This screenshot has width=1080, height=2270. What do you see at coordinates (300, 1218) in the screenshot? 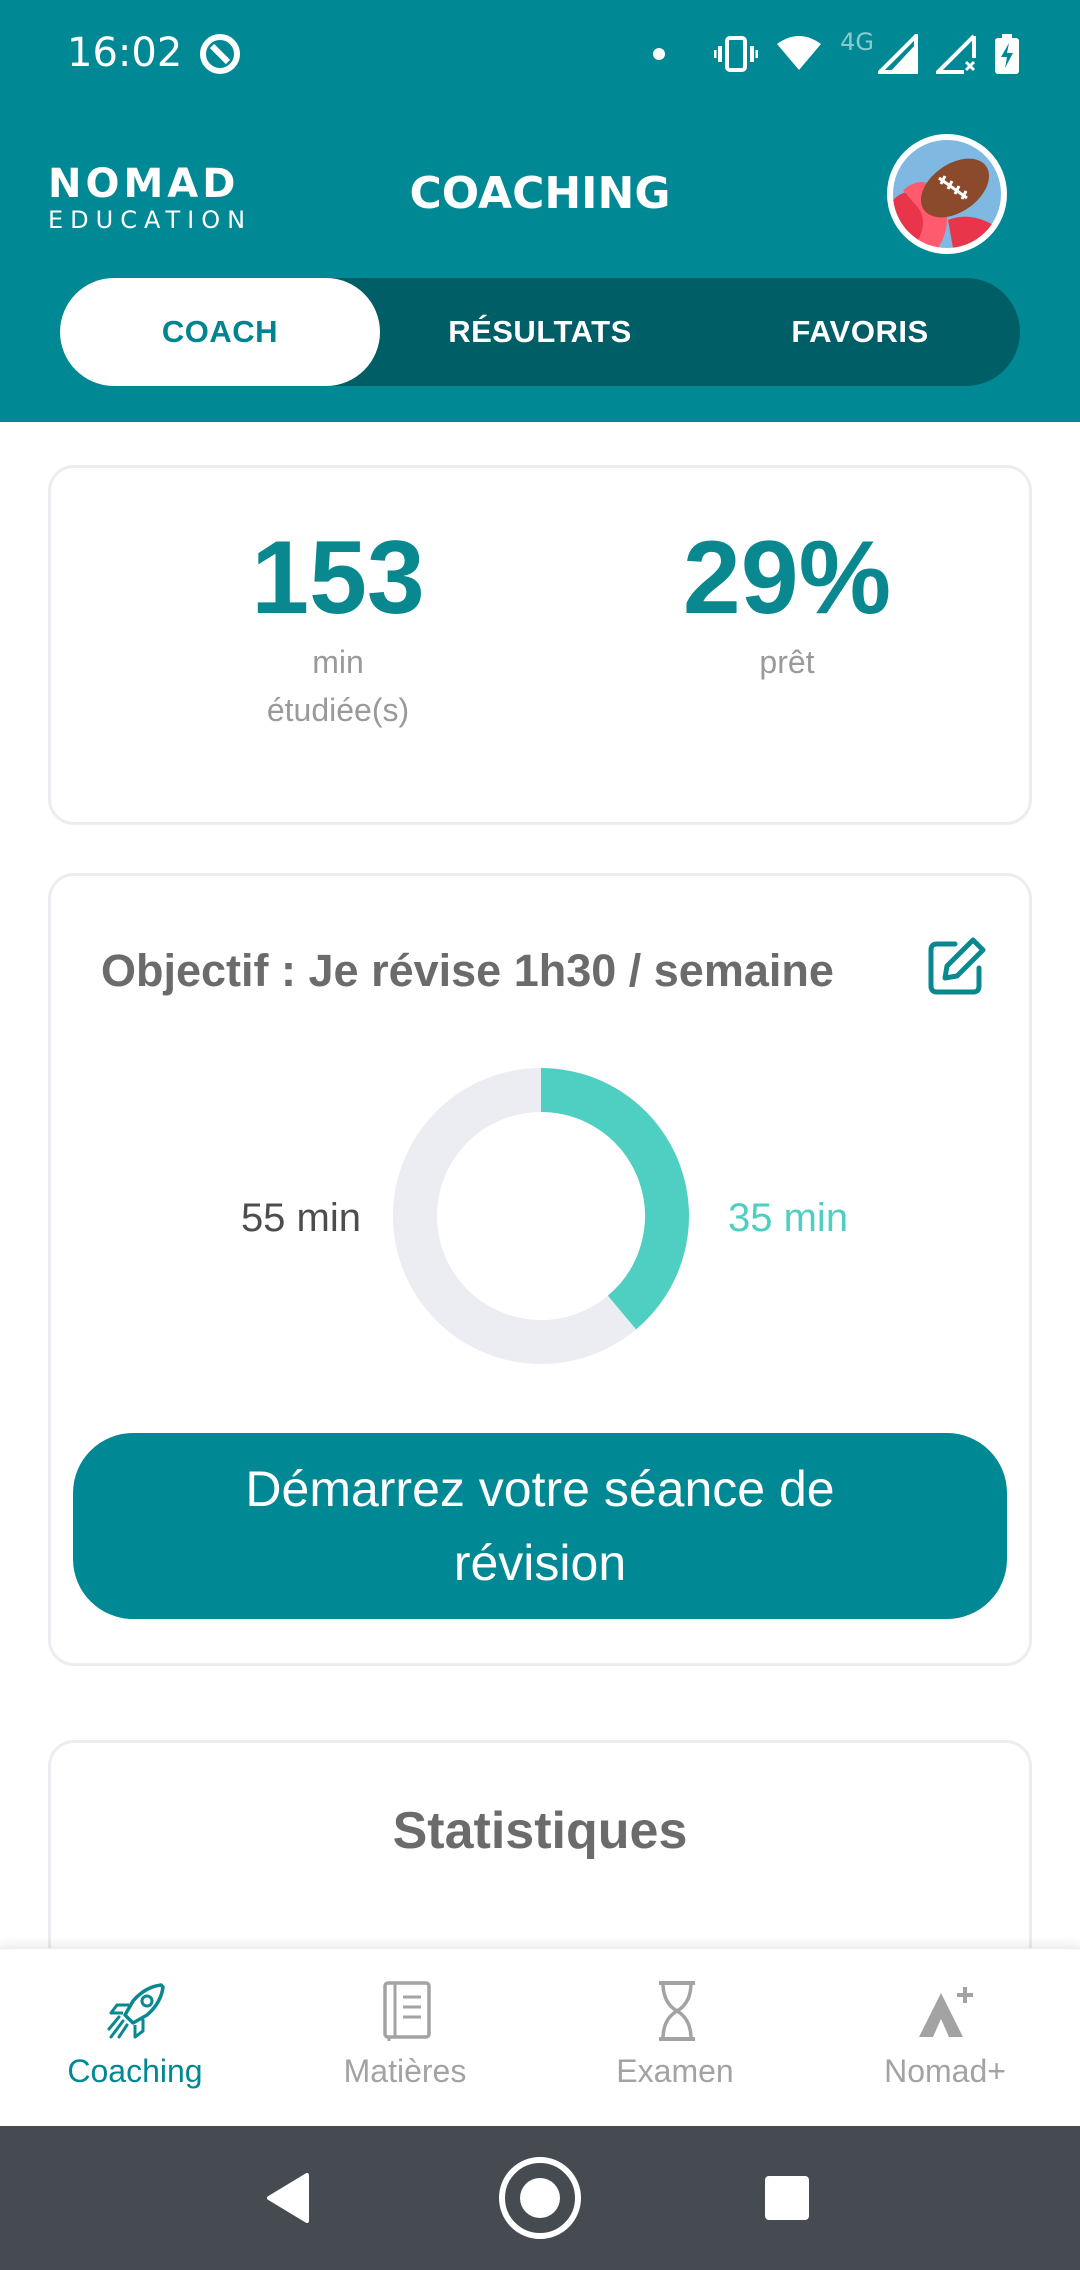
I see `remaining-minutes-label: 55 min` at bounding box center [300, 1218].